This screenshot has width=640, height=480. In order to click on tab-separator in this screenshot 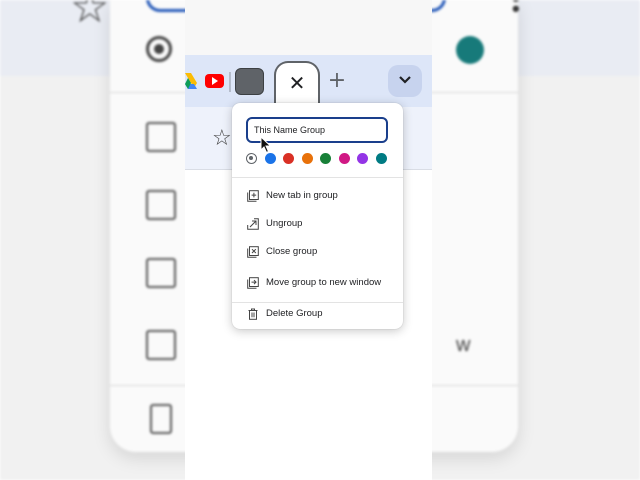, I will do `click(230, 82)`.